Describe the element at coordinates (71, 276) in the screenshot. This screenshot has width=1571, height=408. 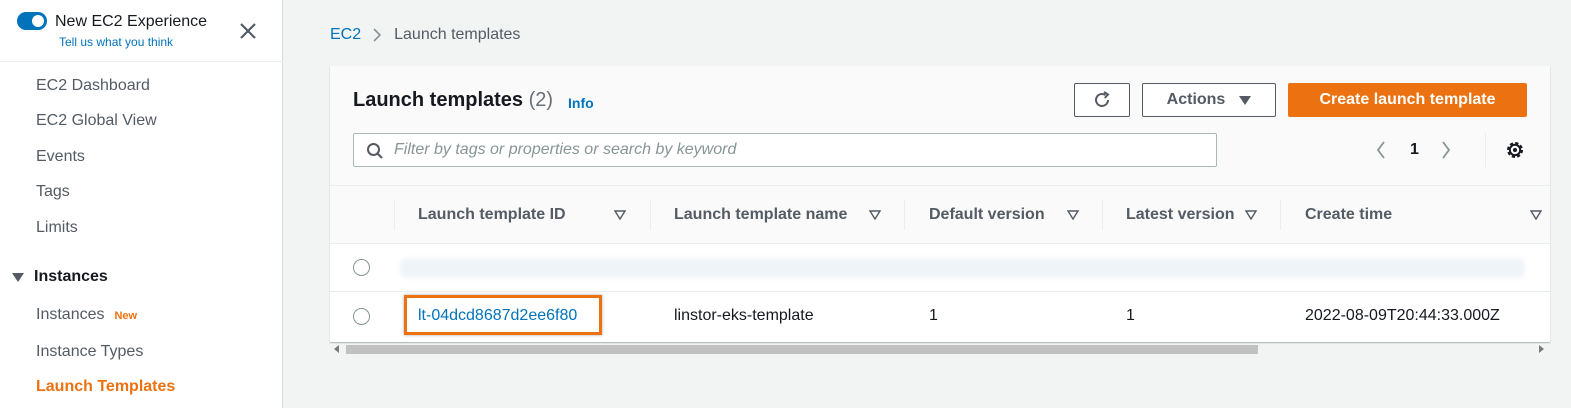
I see `sidebar-section-label: Instances` at that location.